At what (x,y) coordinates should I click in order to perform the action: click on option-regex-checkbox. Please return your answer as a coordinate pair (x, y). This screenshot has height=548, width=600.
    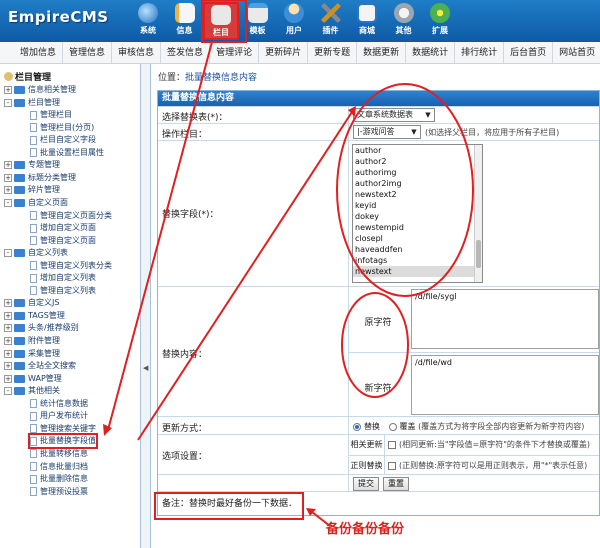
    Looking at the image, I should click on (392, 465).